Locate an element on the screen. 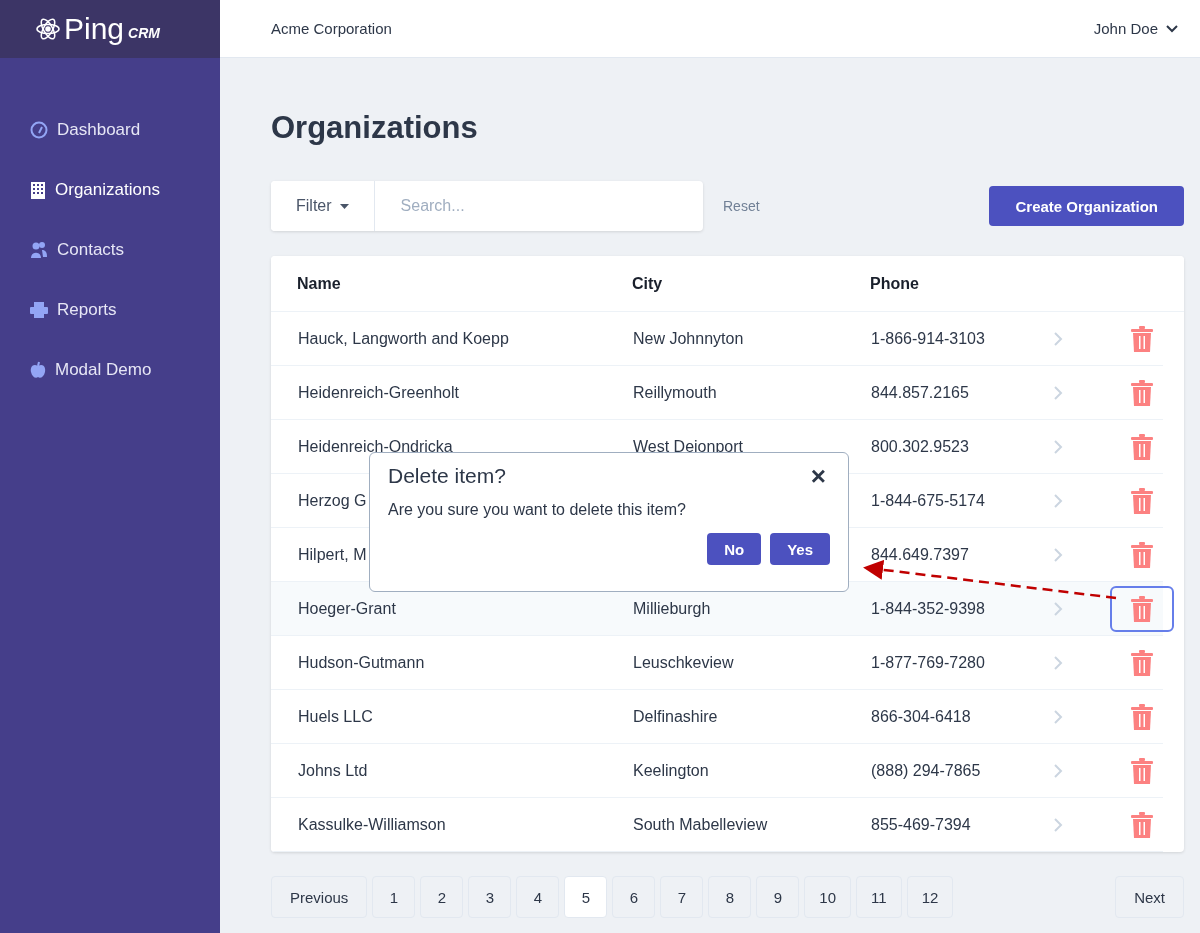 This screenshot has width=1200, height=933. sidebar-item: Reports is located at coordinates (125, 310).